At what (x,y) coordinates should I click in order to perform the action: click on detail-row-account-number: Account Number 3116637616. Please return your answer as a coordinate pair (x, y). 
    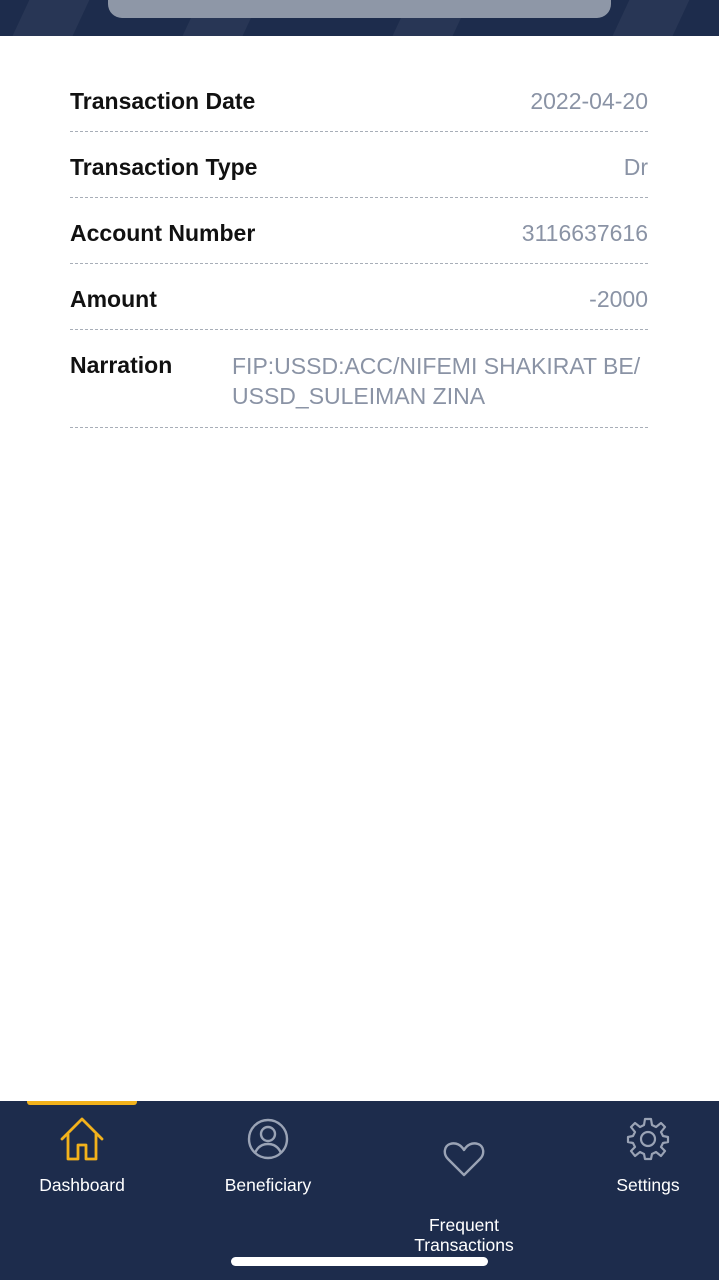
    Looking at the image, I should click on (359, 231).